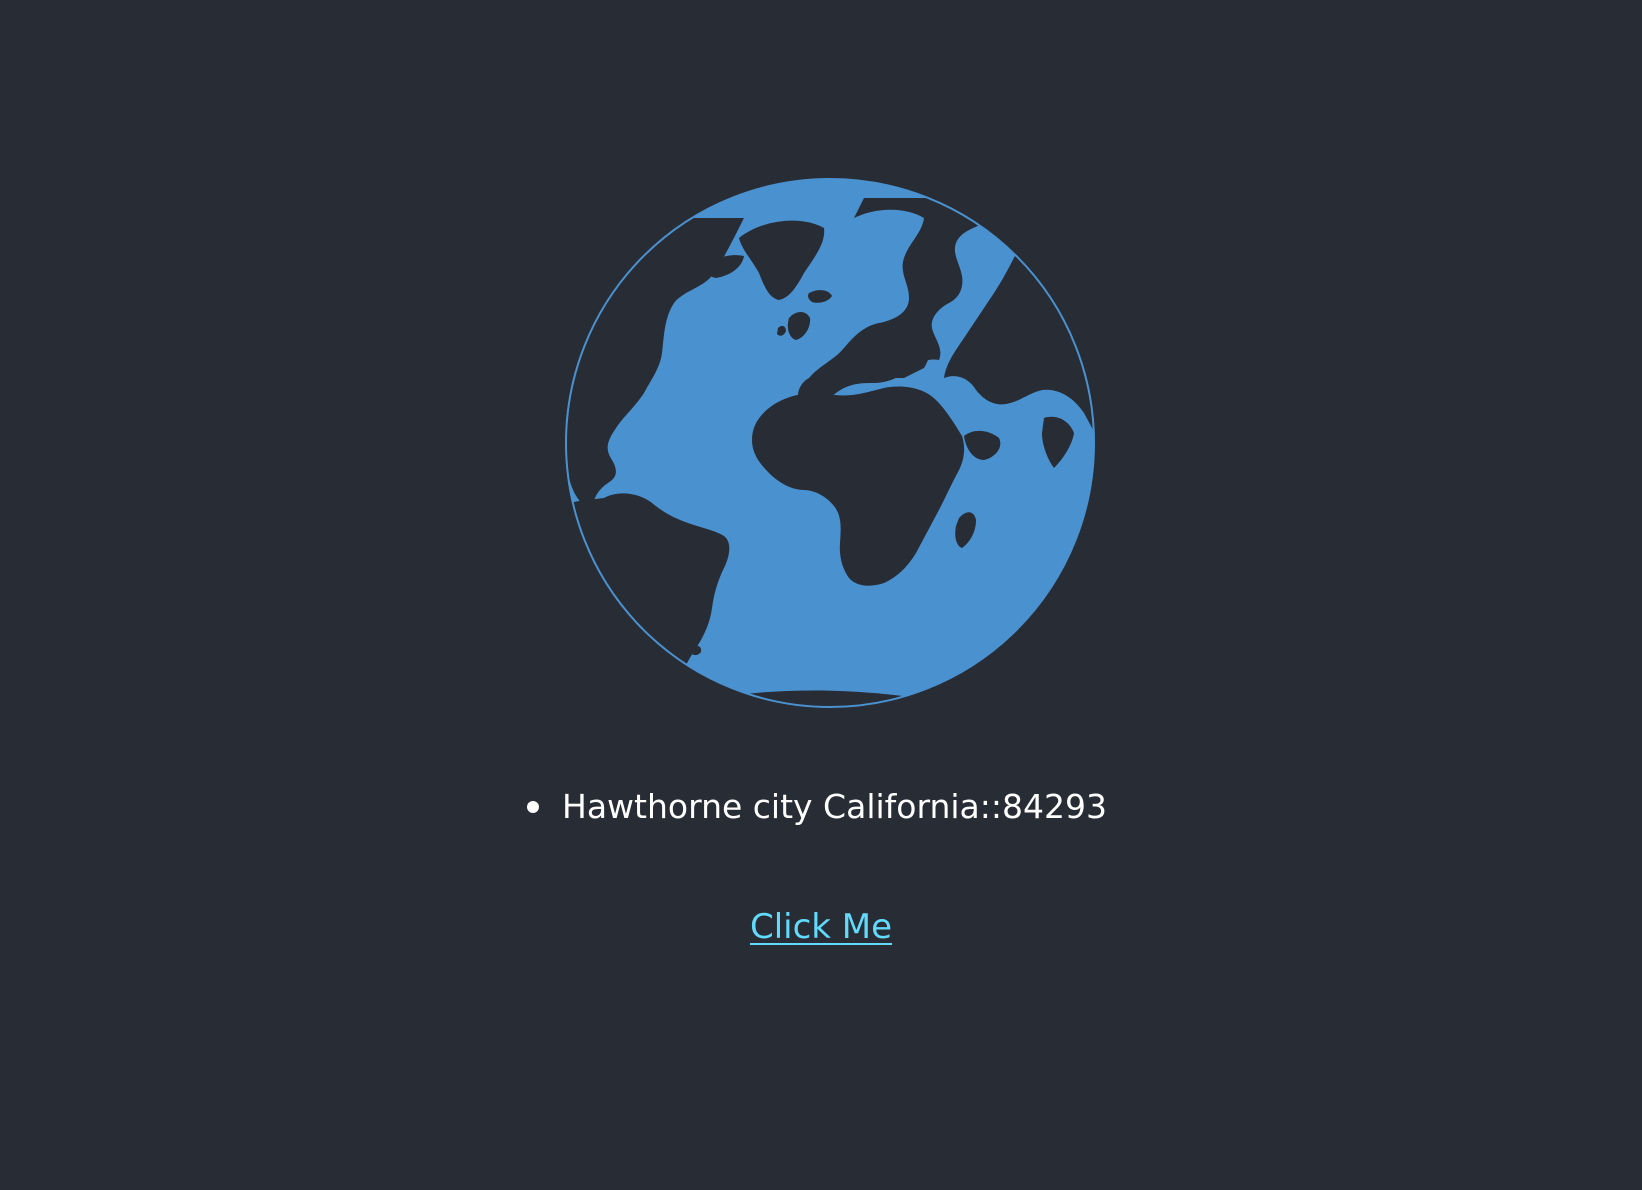 The width and height of the screenshot is (1642, 1190). I want to click on list-item: Hawthorne city California::84293, so click(817, 807).